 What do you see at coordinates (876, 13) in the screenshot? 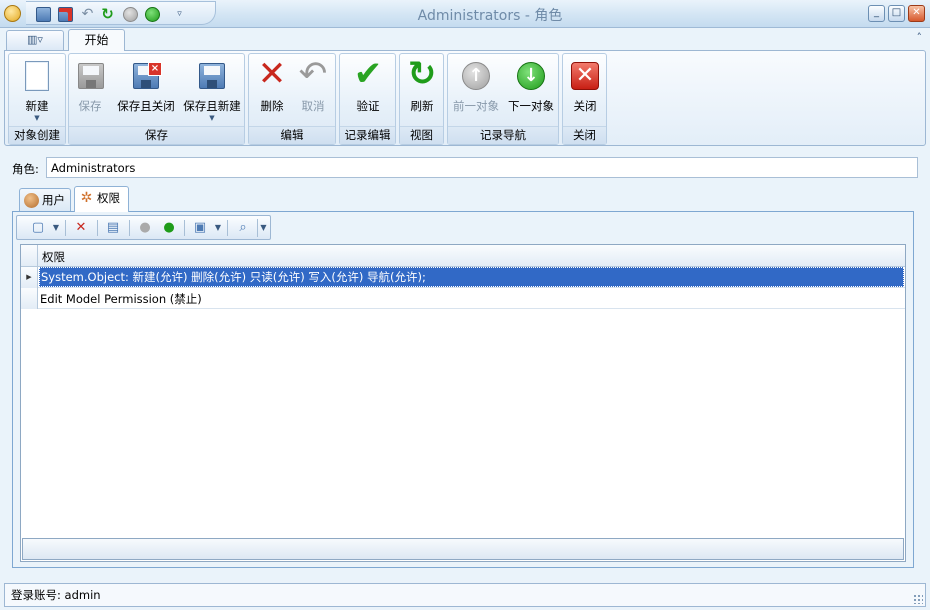
I see `minimize-button: _` at bounding box center [876, 13].